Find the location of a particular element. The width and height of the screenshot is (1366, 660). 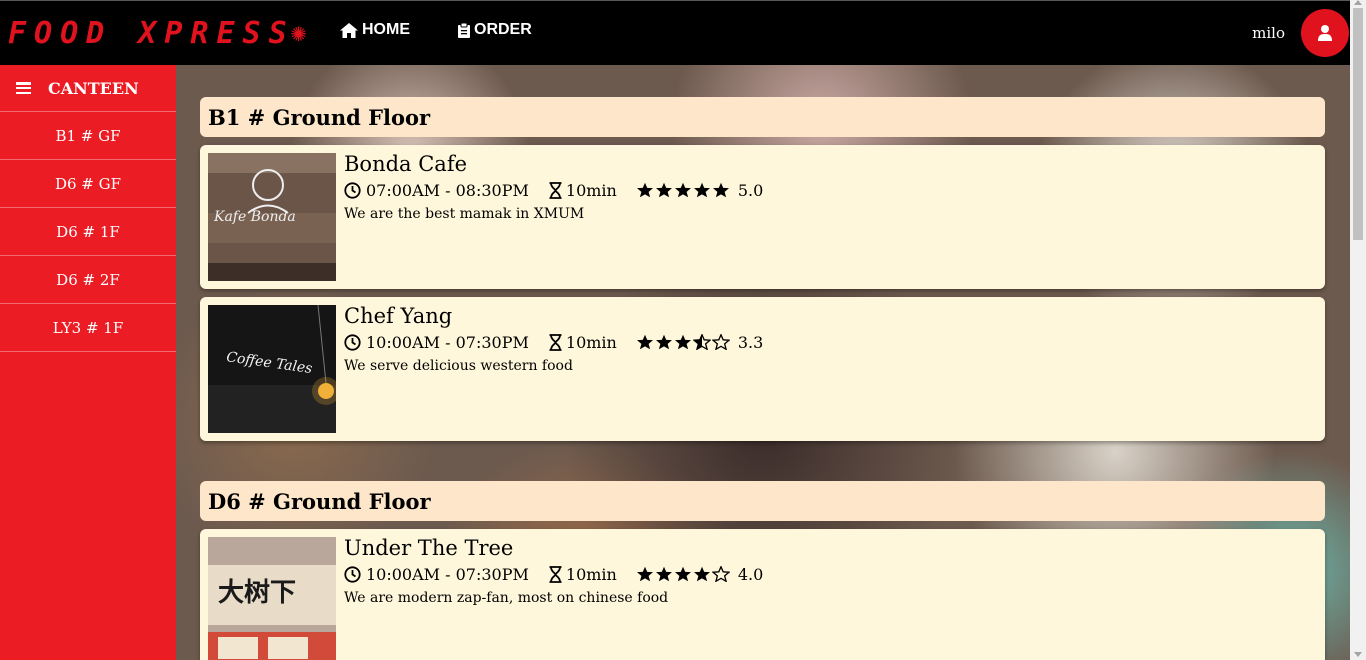

brand-logo-text: FOOD XPRESS is located at coordinates (151, 33).